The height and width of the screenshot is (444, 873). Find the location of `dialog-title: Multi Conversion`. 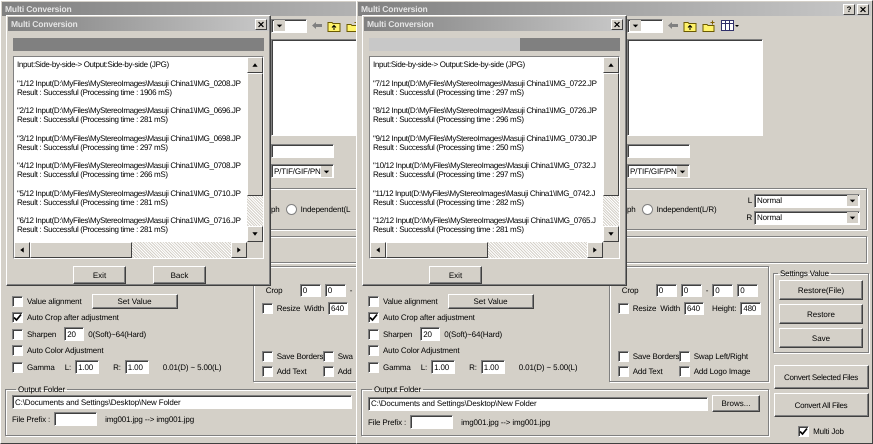

dialog-title: Multi Conversion is located at coordinates (400, 24).